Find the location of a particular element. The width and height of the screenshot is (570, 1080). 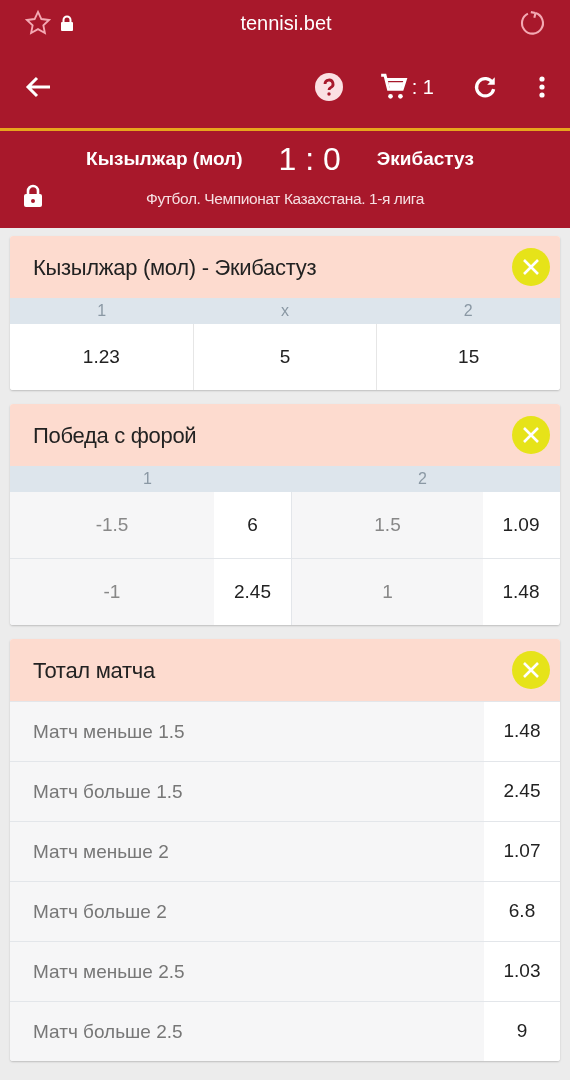

odds-button: 9 is located at coordinates (522, 1031).